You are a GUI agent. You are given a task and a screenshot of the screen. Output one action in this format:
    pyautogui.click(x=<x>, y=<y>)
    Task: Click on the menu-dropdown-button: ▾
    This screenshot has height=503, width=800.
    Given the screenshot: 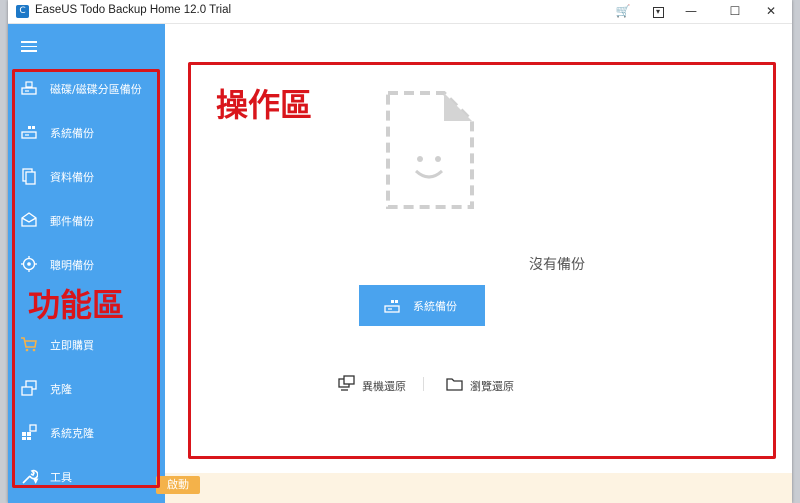 What is the action you would take?
    pyautogui.click(x=658, y=11)
    